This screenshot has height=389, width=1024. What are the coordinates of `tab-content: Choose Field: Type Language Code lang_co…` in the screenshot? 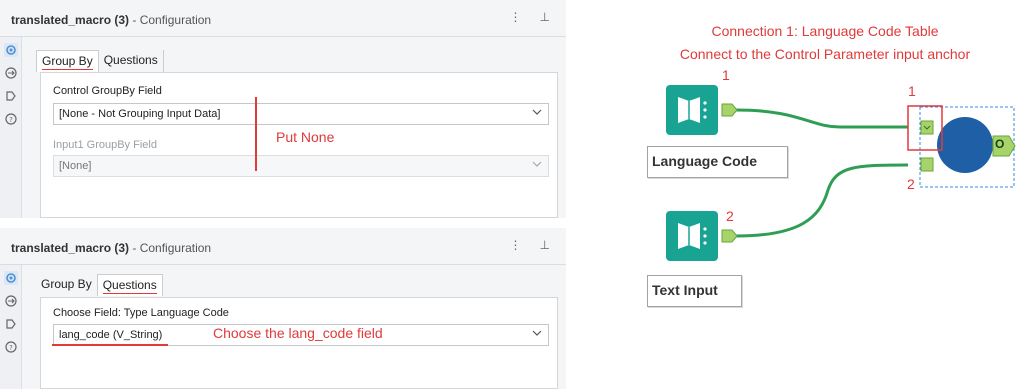 It's located at (299, 343).